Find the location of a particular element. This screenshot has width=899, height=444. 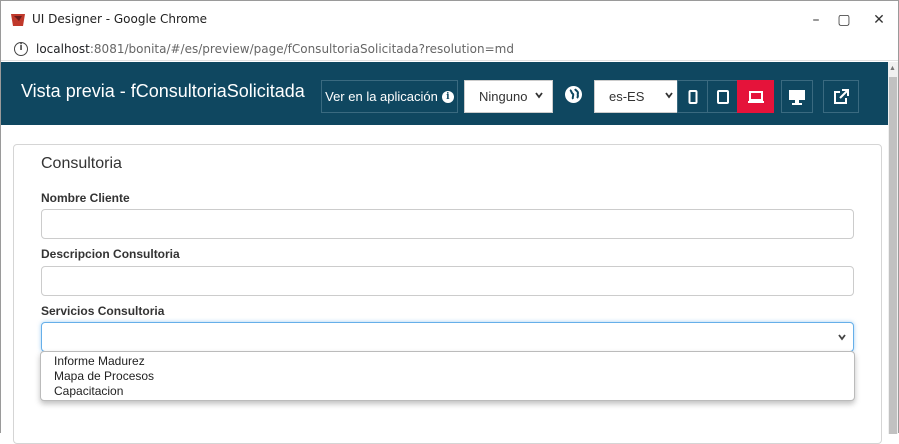

phone-resolution-button is located at coordinates (693, 96).